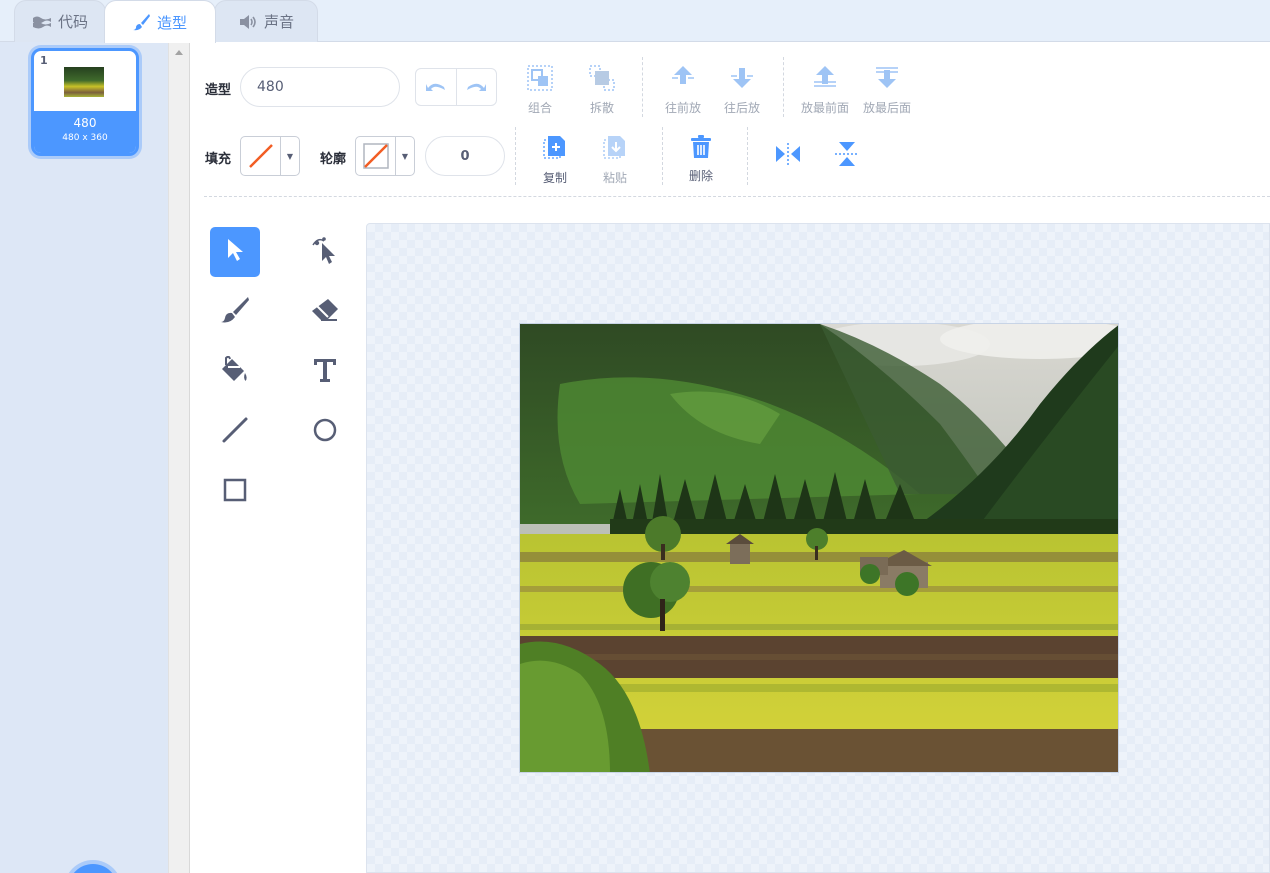  I want to click on reshape-tool, so click(325, 252).